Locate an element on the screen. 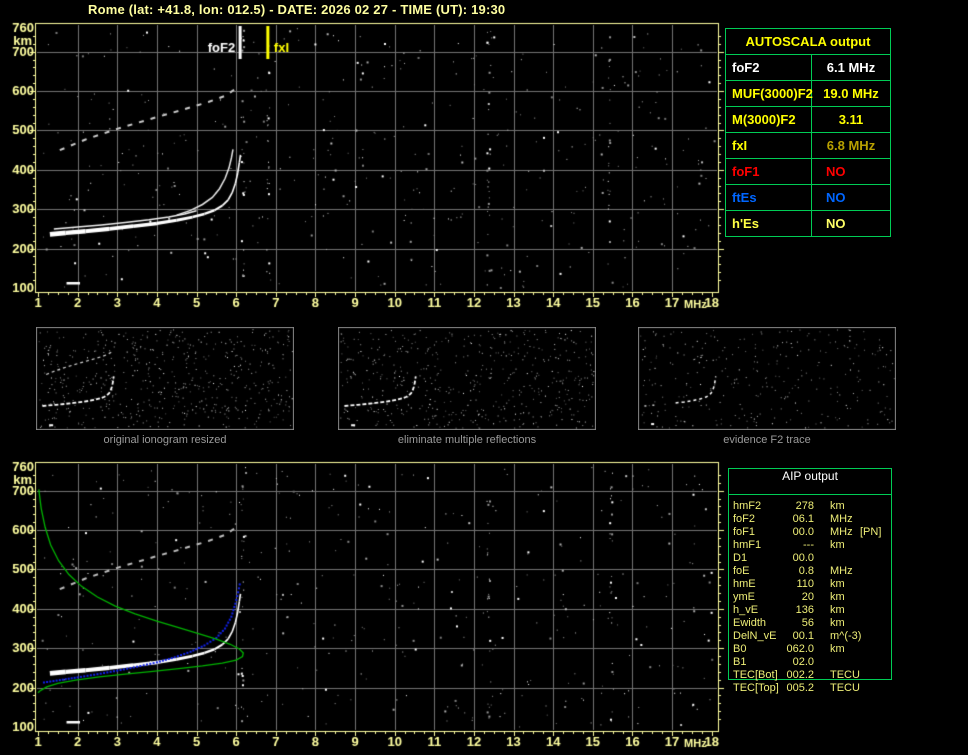 This screenshot has width=968, height=755. aip-row-hmE: hmE 110 km is located at coordinates (843, 584).